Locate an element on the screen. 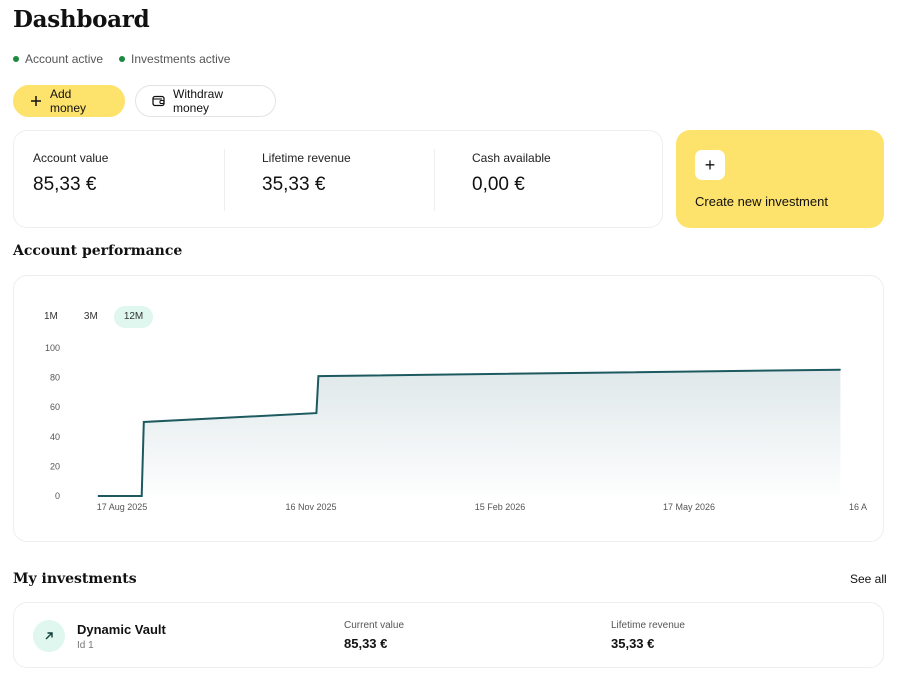  investment-name: Dynamic Vault is located at coordinates (121, 629).